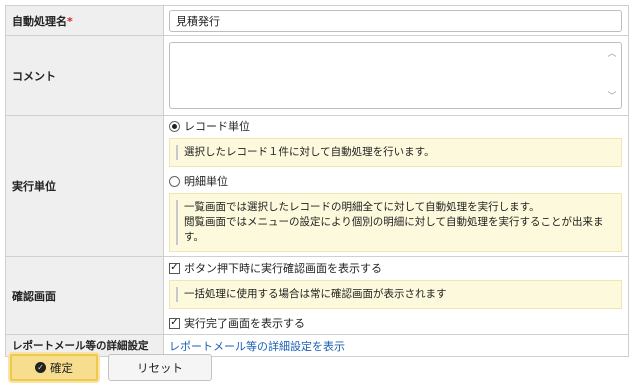 Image resolution: width=635 pixels, height=389 pixels. What do you see at coordinates (70, 21) in the screenshot?
I see `required-mark: *` at bounding box center [70, 21].